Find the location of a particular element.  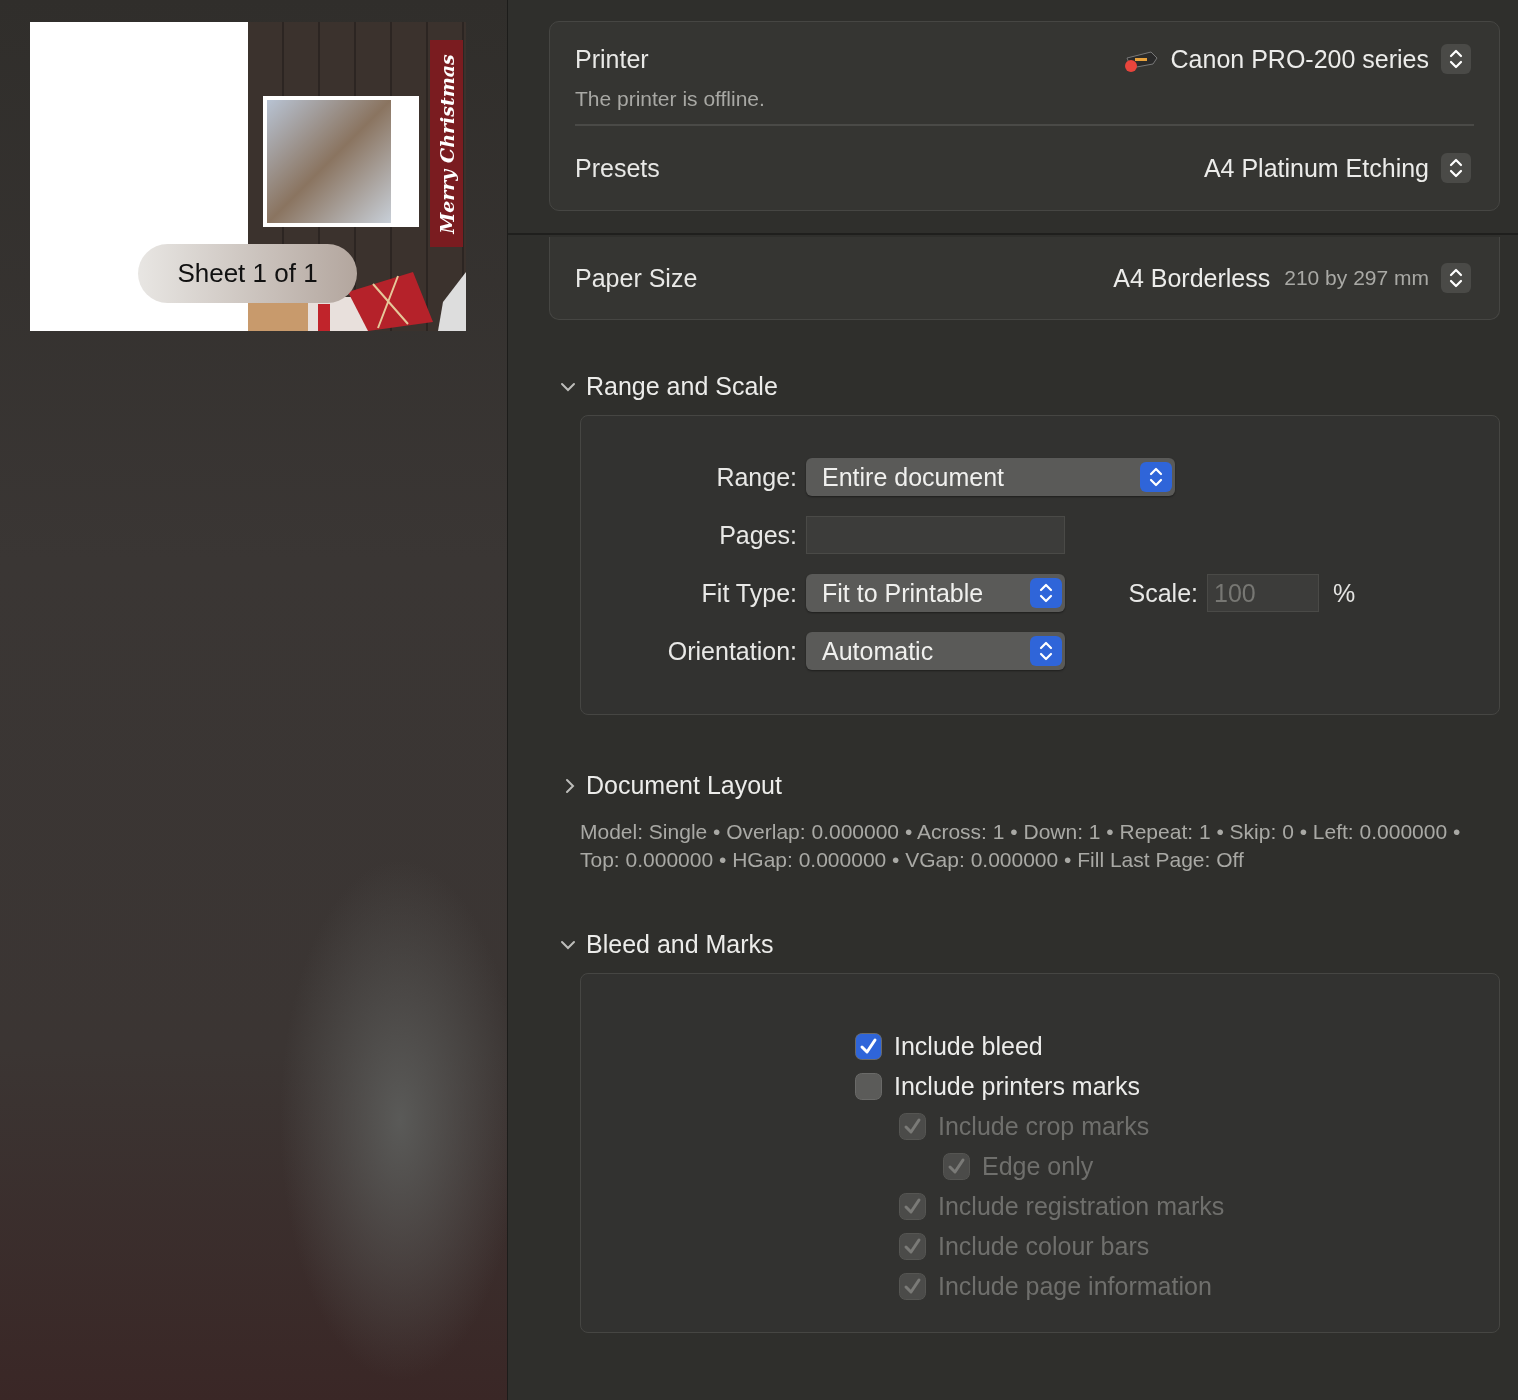

section-header: Range and Scale is located at coordinates (669, 386).